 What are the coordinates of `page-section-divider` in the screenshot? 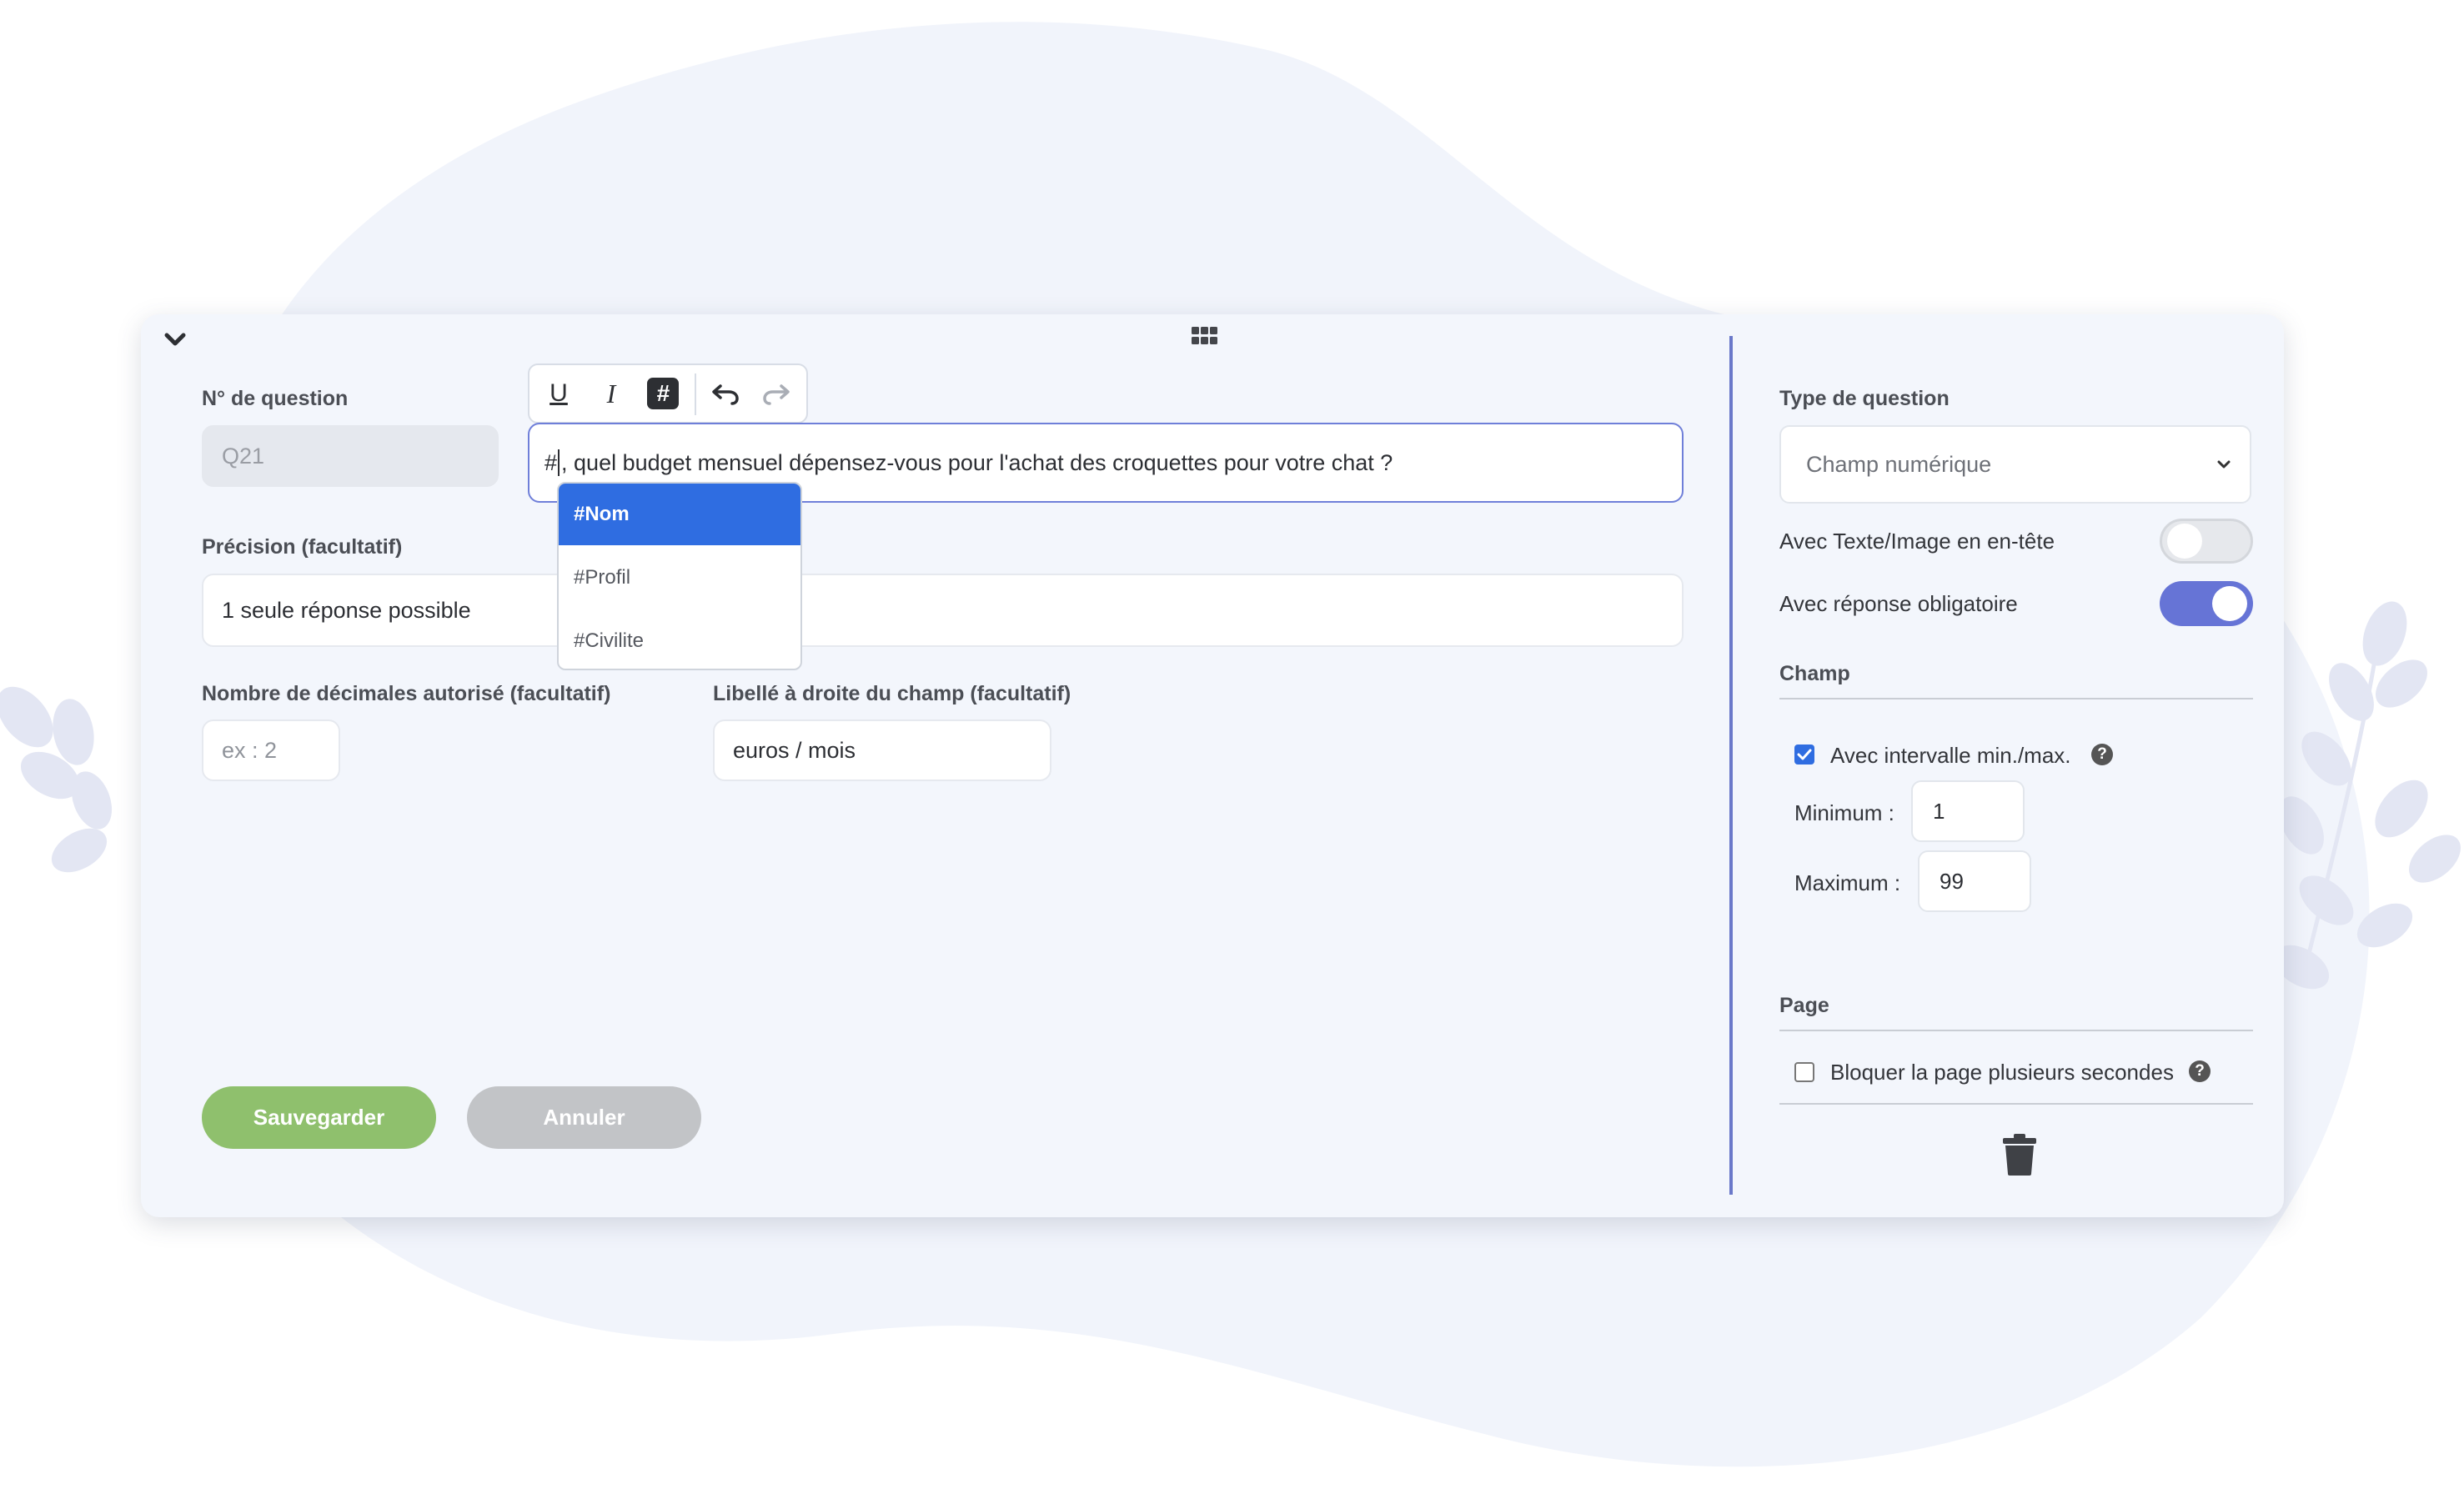 It's located at (2016, 1030).